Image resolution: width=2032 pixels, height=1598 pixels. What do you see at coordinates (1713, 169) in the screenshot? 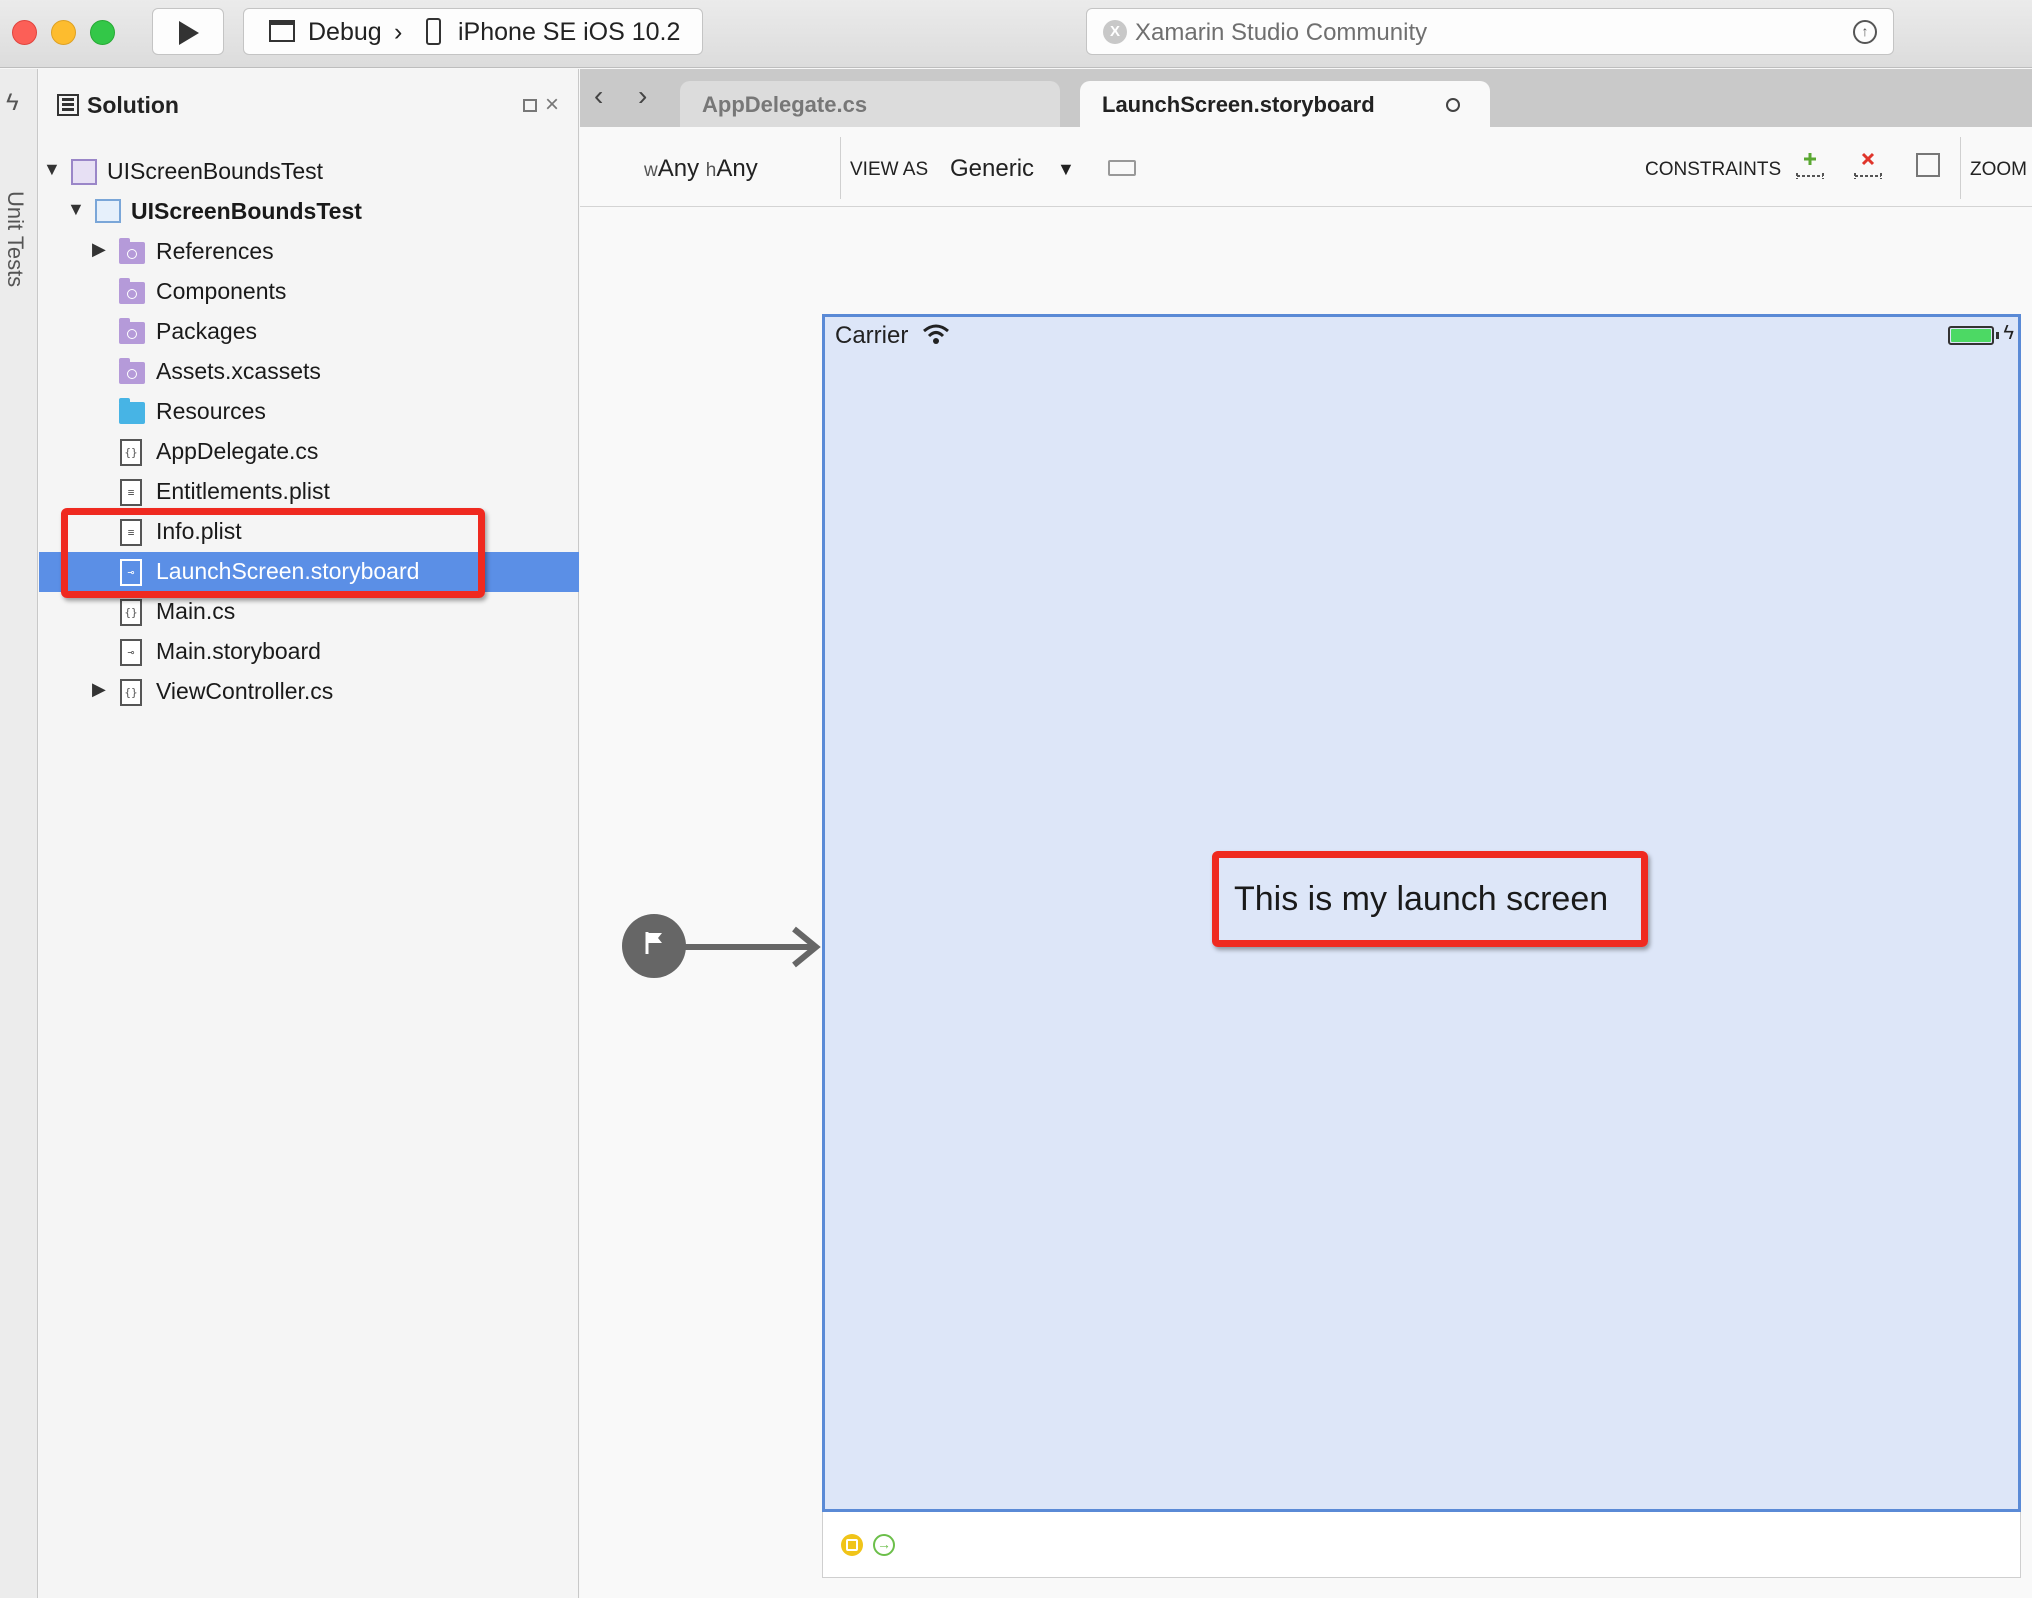
I see `constraints-label: CONSTRAINTS` at bounding box center [1713, 169].